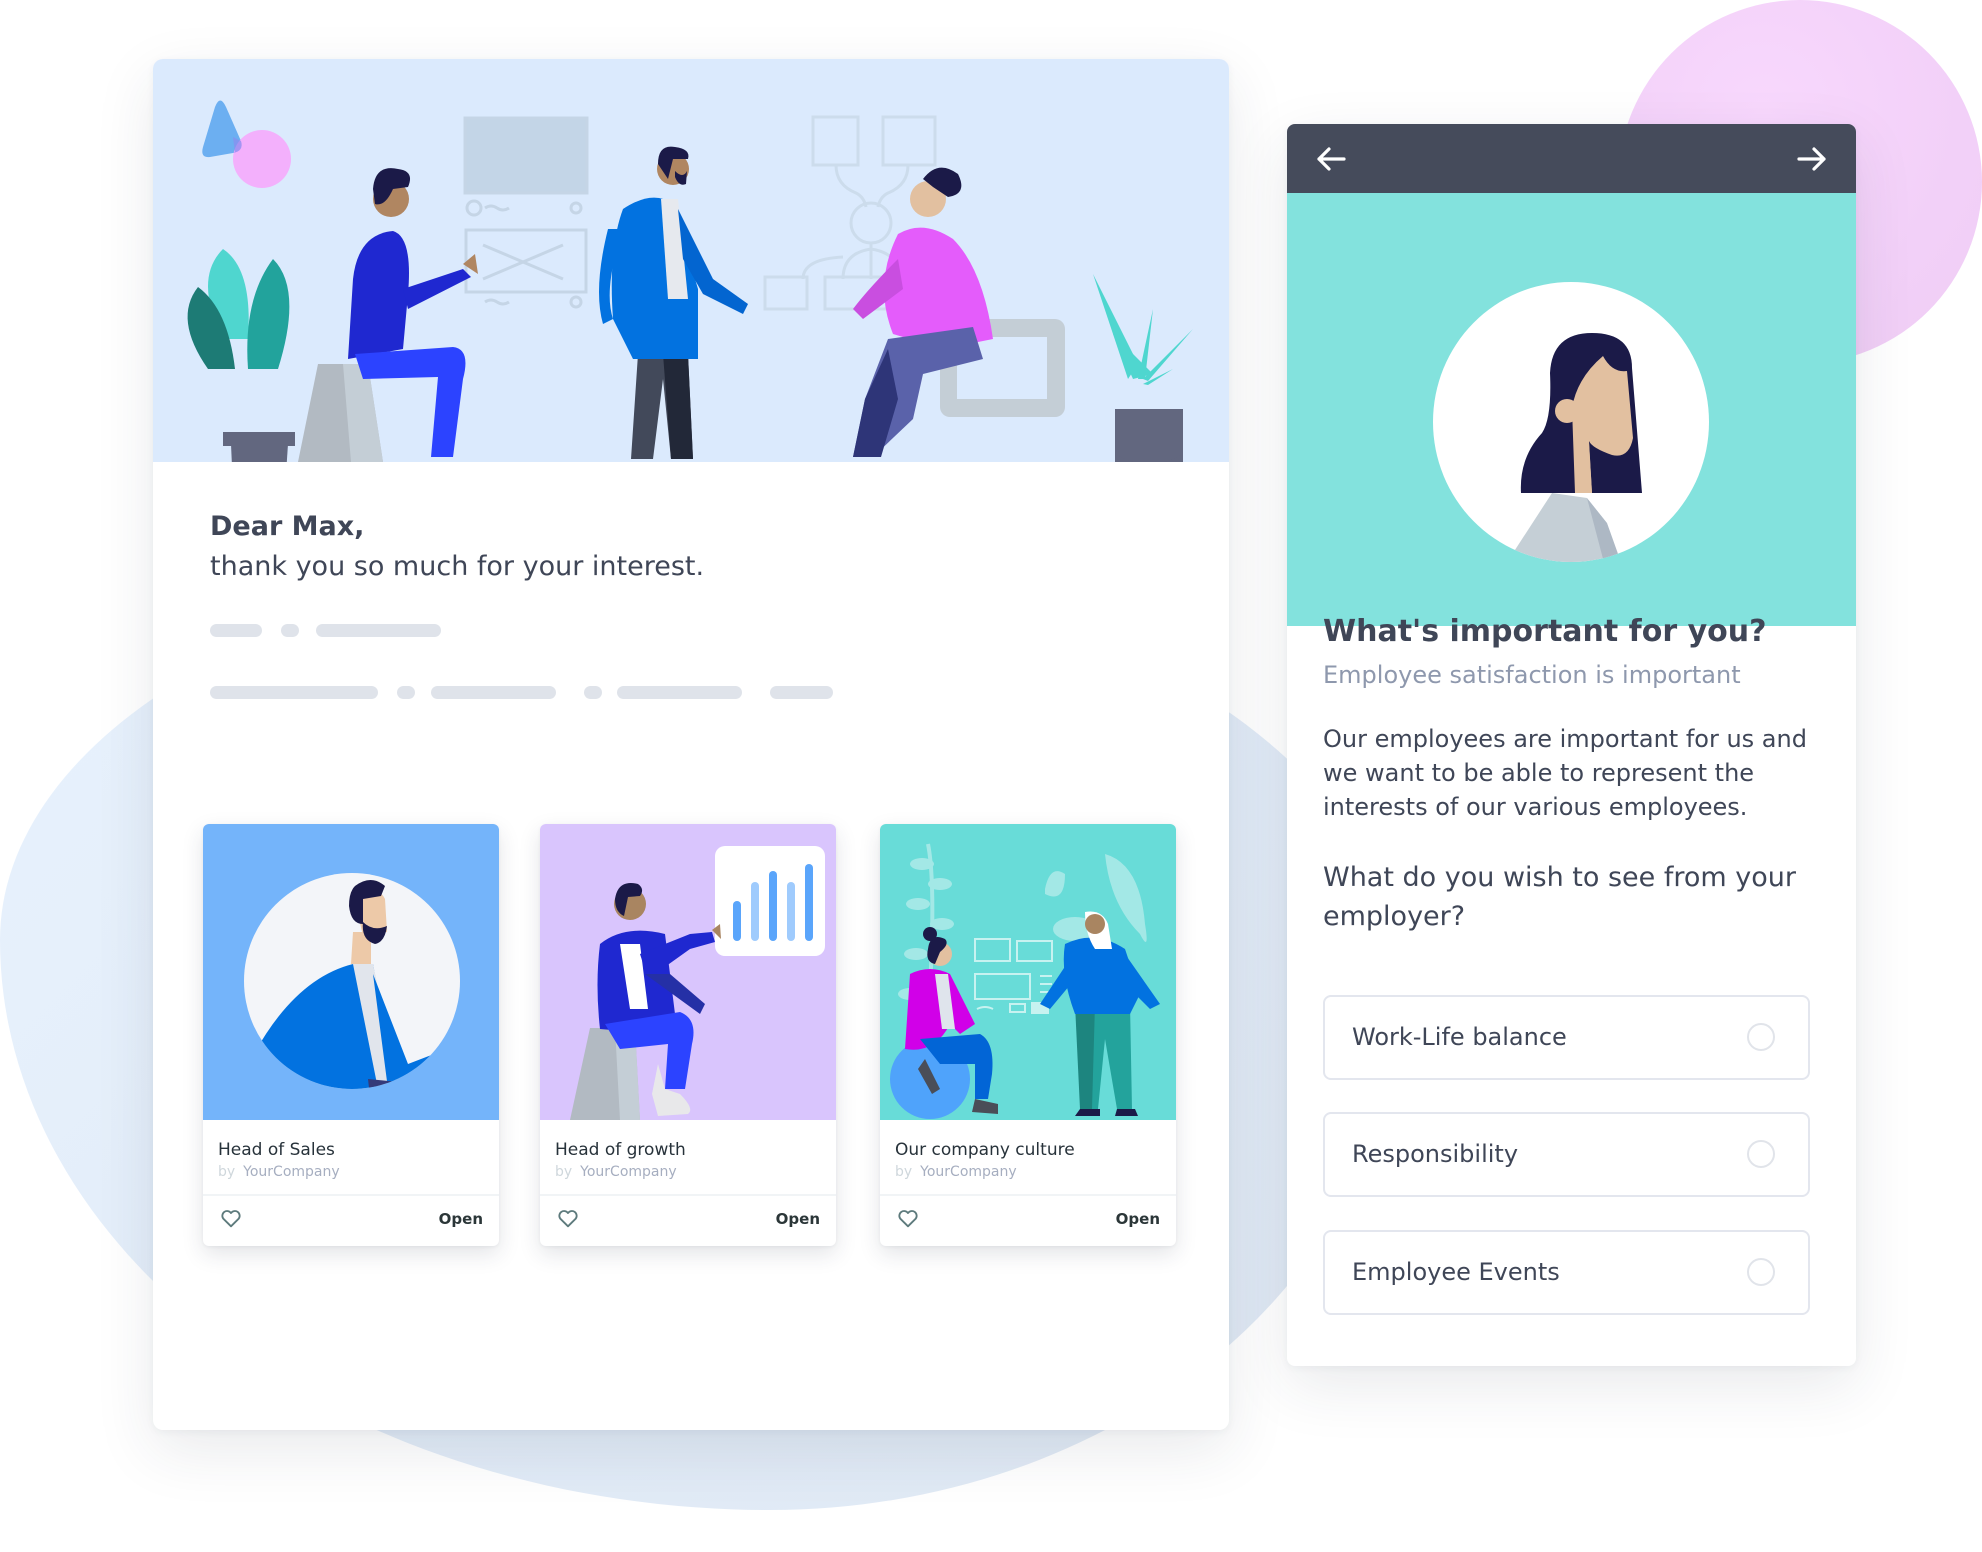 The image size is (1982, 1552). I want to click on bar-chart-icon, so click(770, 901).